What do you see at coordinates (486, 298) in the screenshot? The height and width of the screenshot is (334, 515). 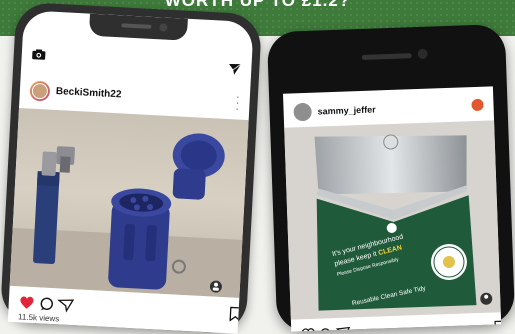 I see `tagged-user-icon` at bounding box center [486, 298].